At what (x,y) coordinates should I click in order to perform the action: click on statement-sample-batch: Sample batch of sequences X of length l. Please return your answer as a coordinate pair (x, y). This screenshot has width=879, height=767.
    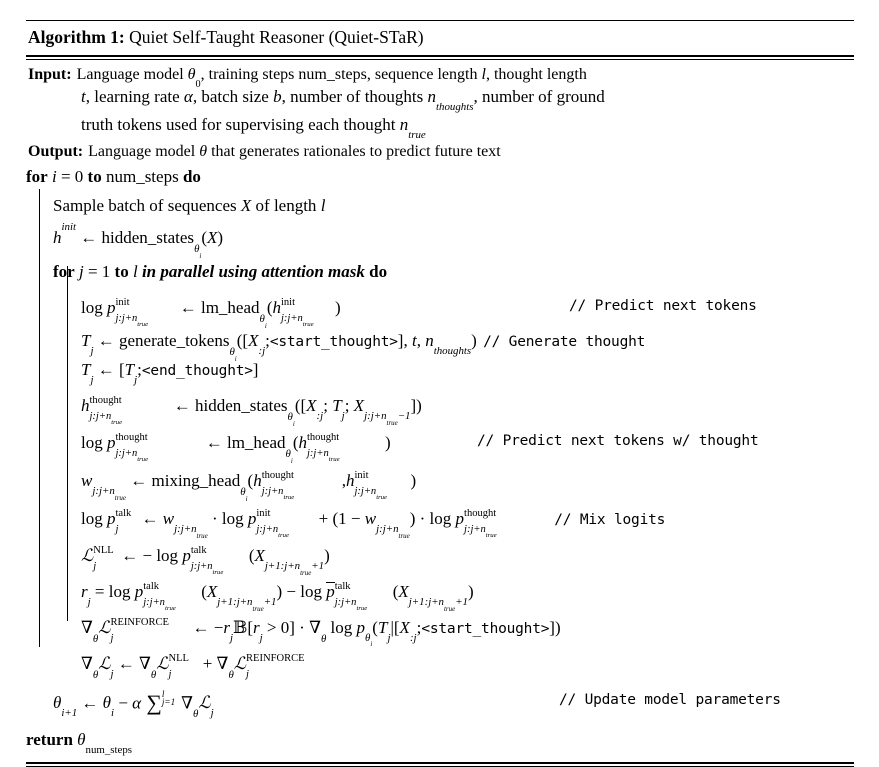
    Looking at the image, I should click on (189, 206).